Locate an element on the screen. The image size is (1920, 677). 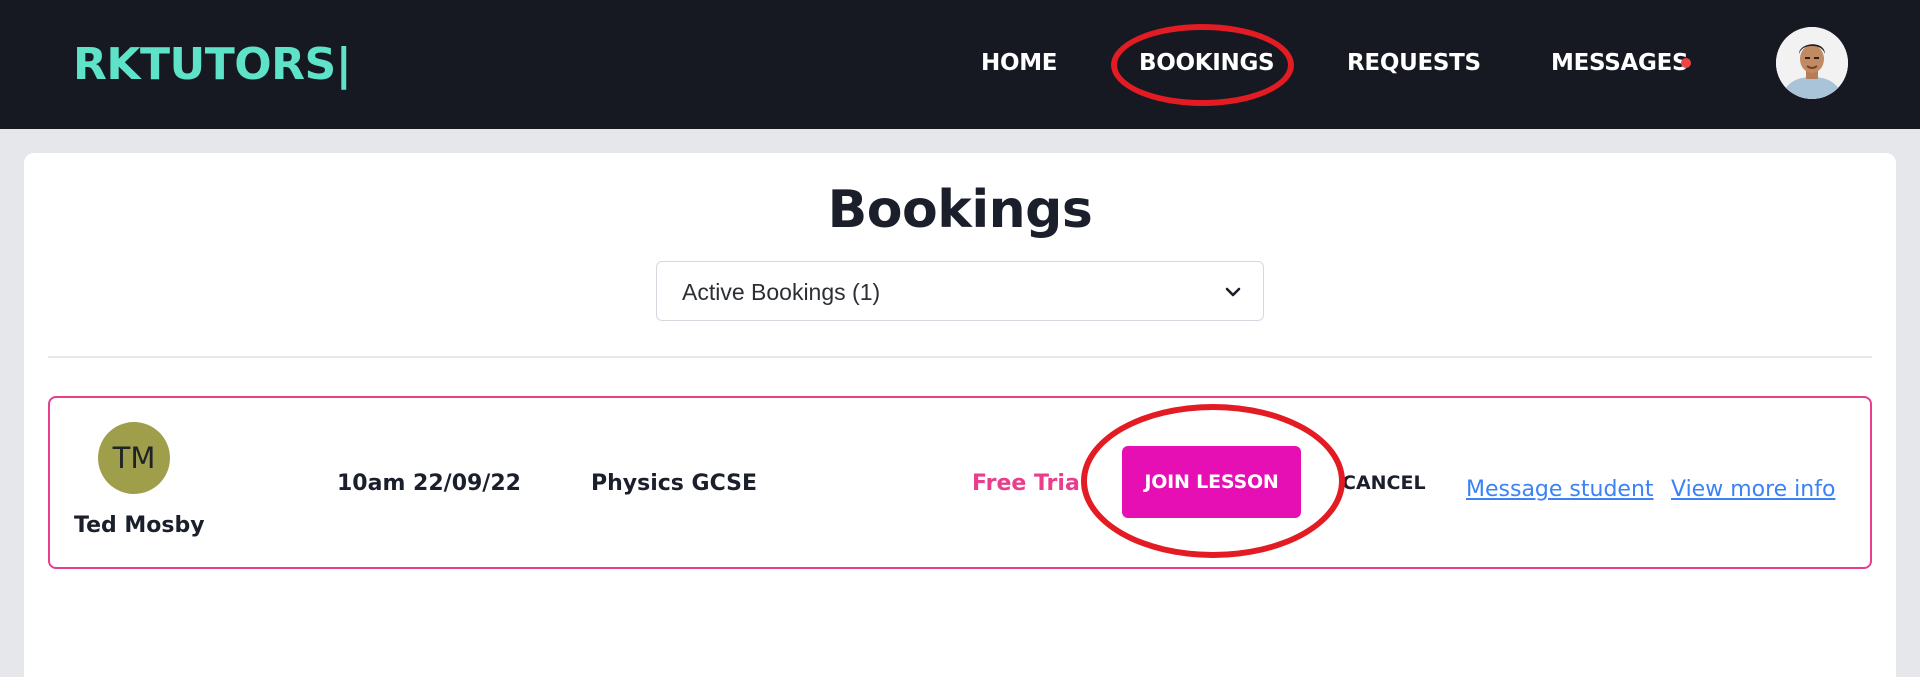
nav-home: HOME is located at coordinates (1019, 63).